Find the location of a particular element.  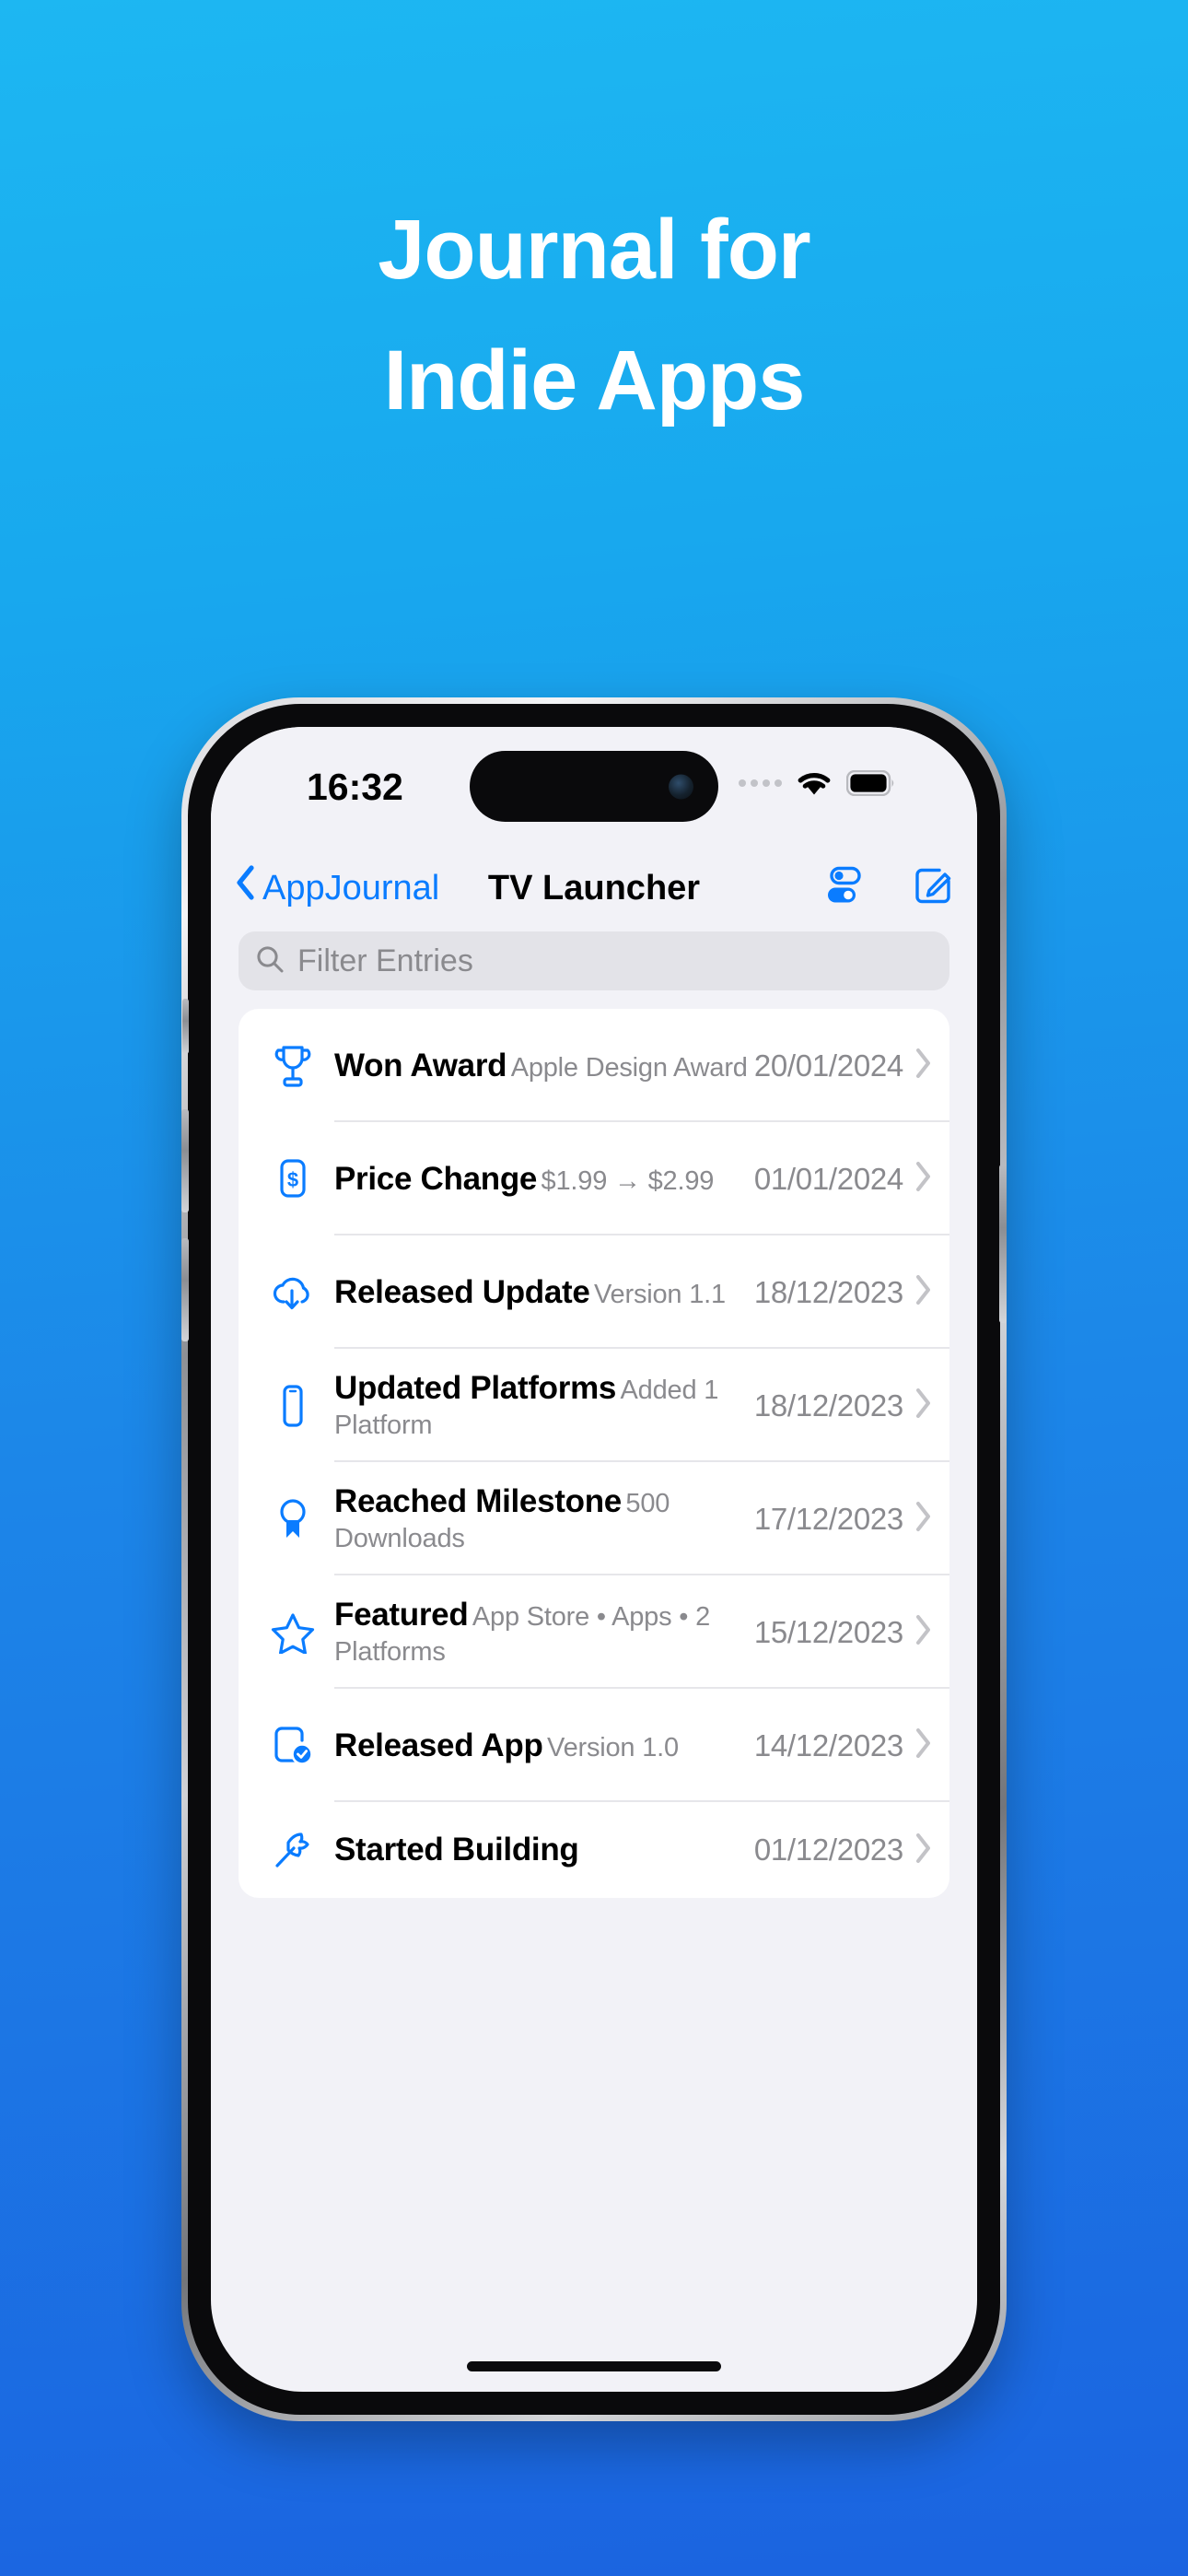

cloud-download-icon is located at coordinates (293, 1292).